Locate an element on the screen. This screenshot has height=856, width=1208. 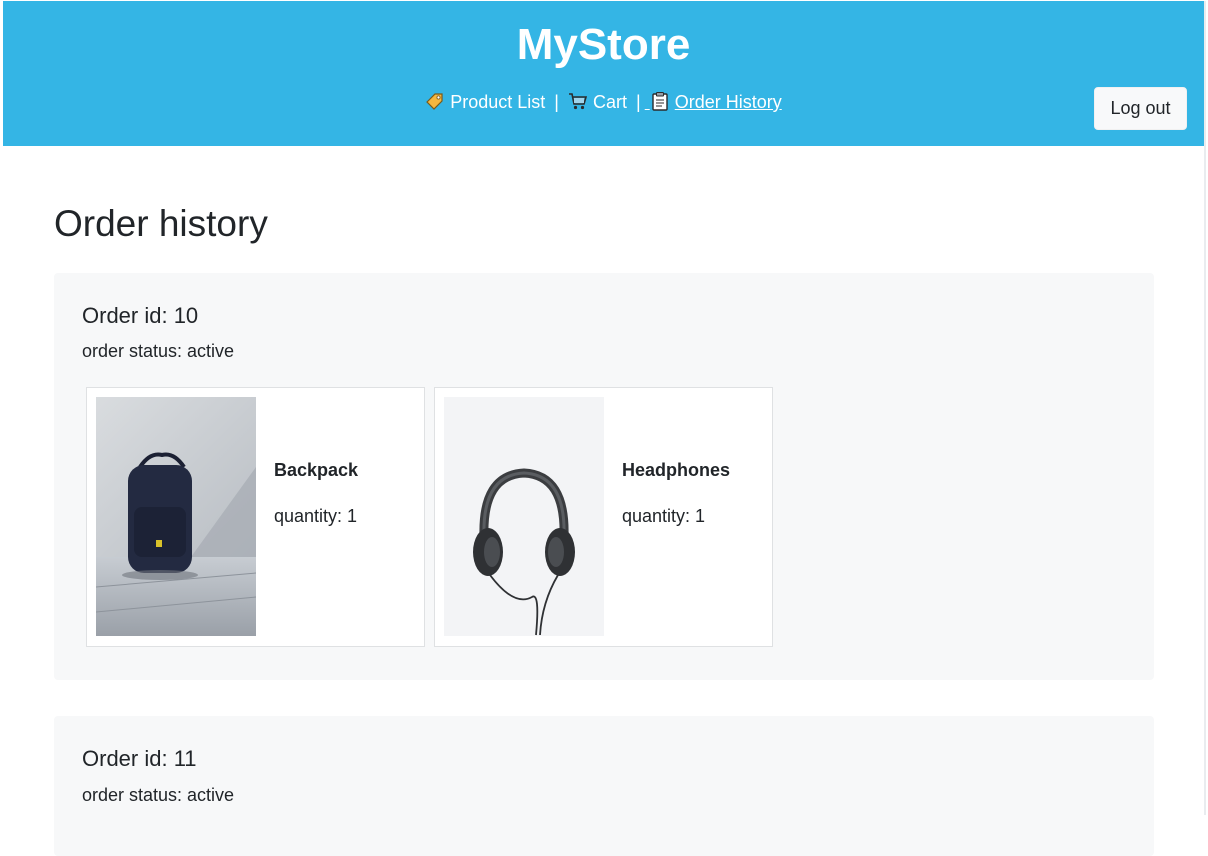
main-nav: Product List | Cart | Order History is located at coordinates (603, 102).